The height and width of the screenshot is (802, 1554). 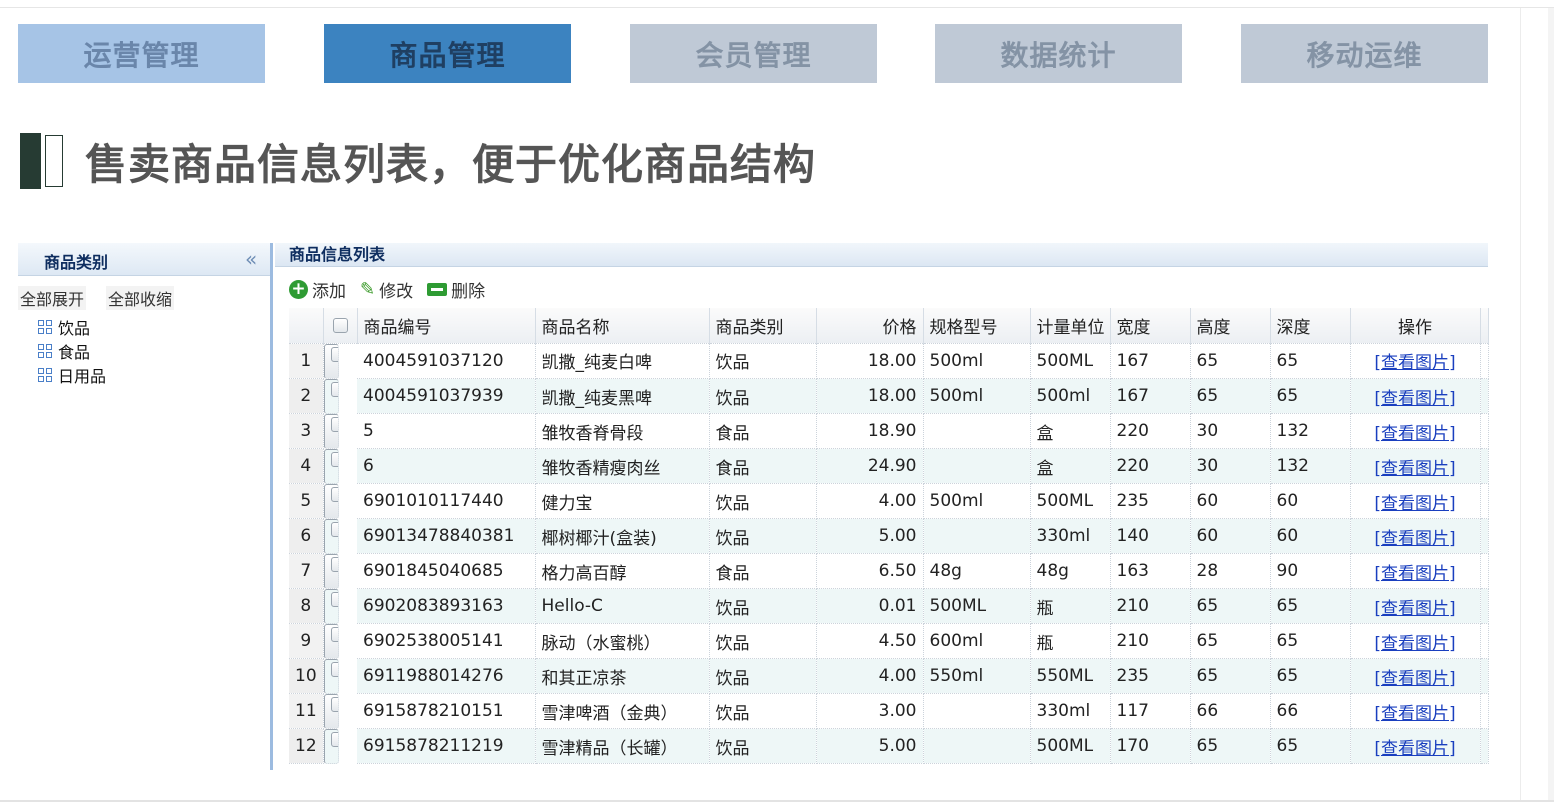 I want to click on select-all-checkbox-cell, so click(x=340, y=326).